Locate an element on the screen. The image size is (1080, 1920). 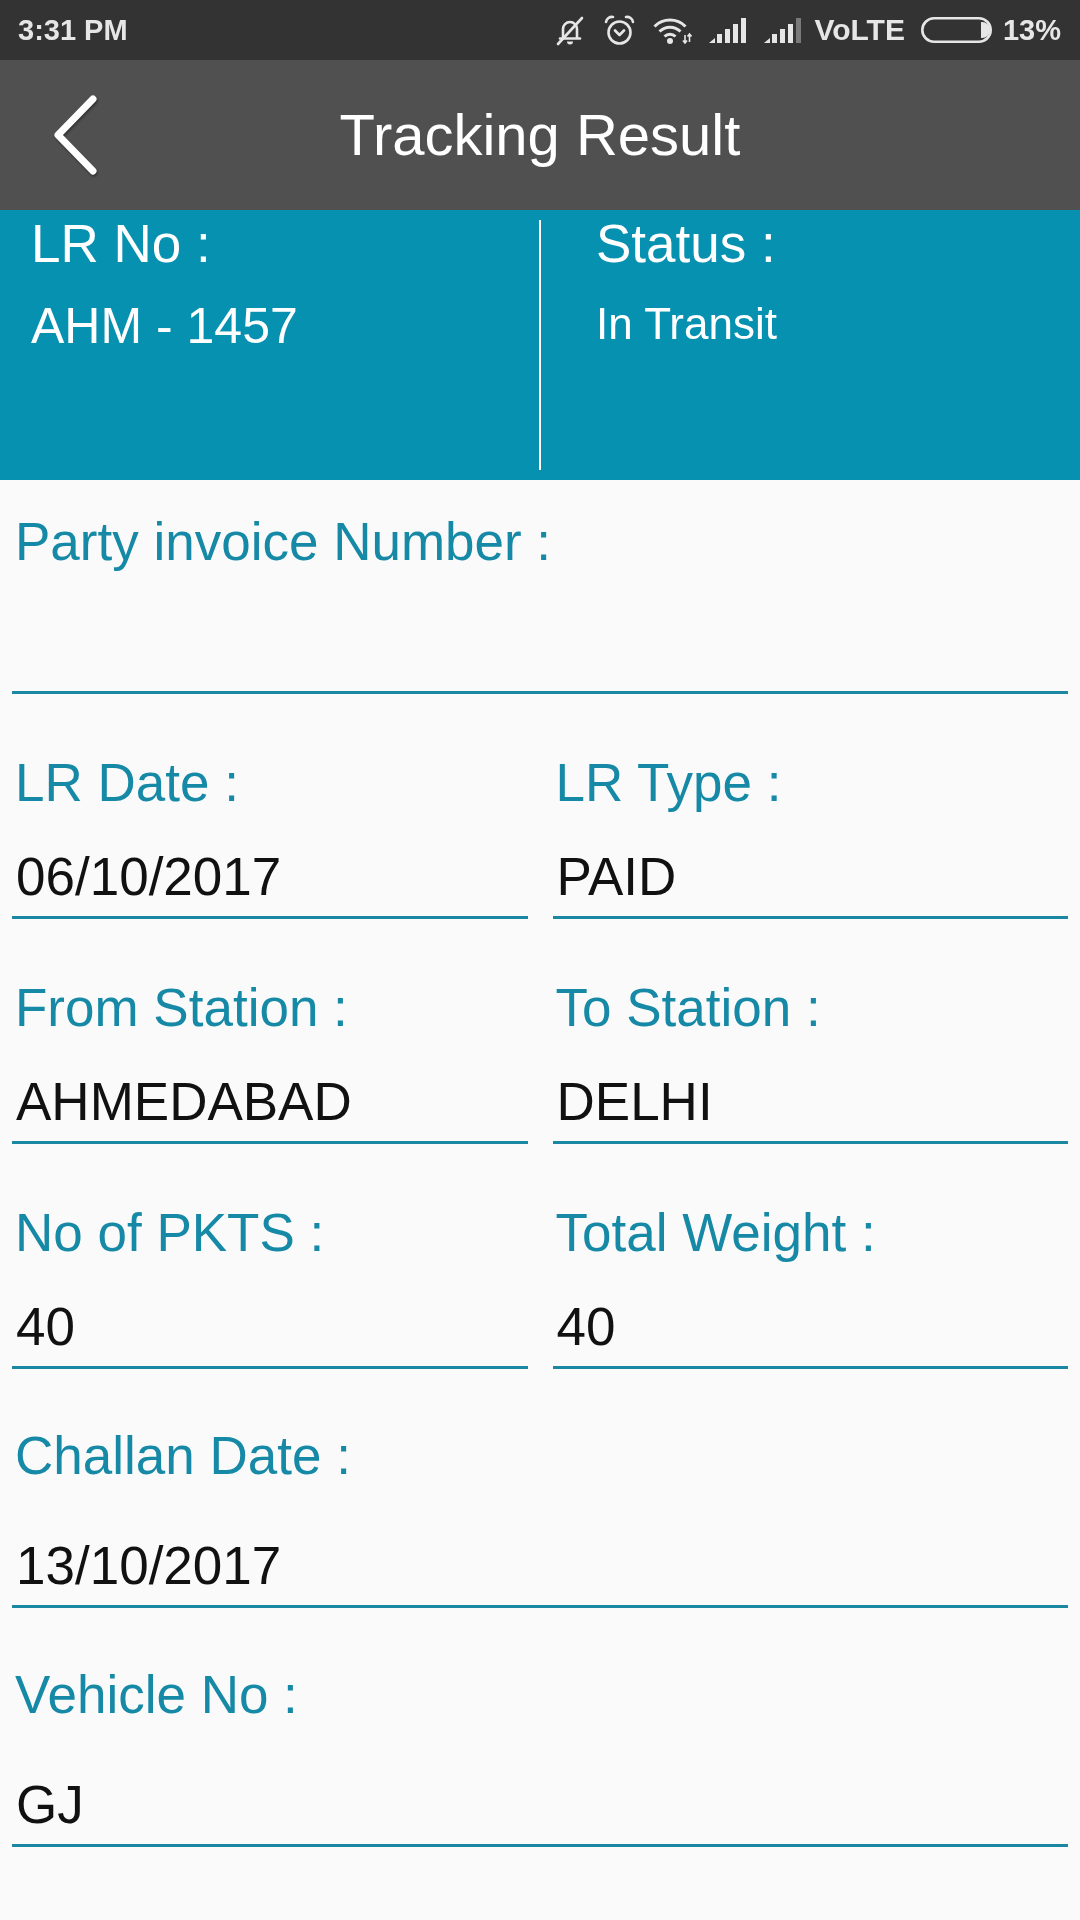
status-time: 3:31 PM is located at coordinates (73, 30).